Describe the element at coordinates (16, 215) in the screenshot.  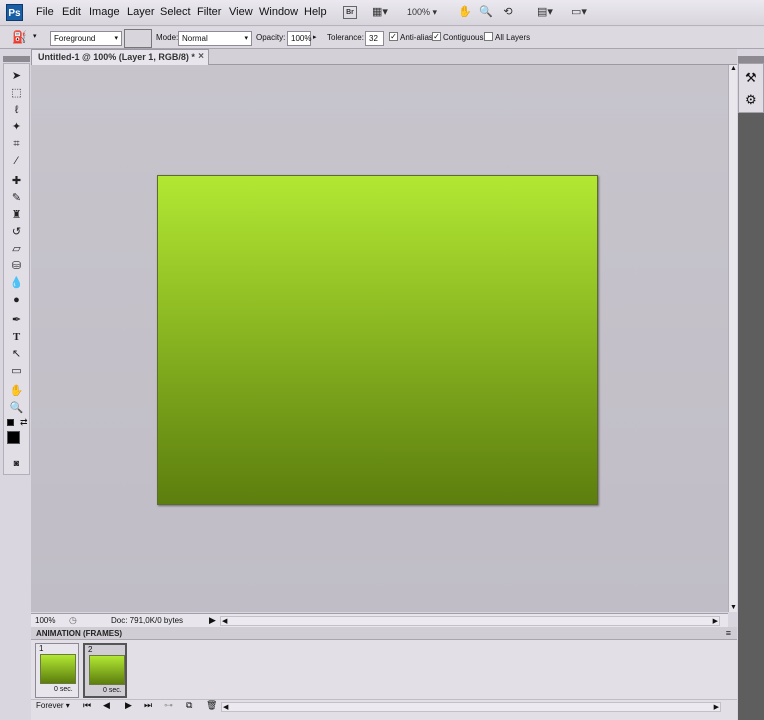
I see `clone-stamp-icon: ♜` at that location.